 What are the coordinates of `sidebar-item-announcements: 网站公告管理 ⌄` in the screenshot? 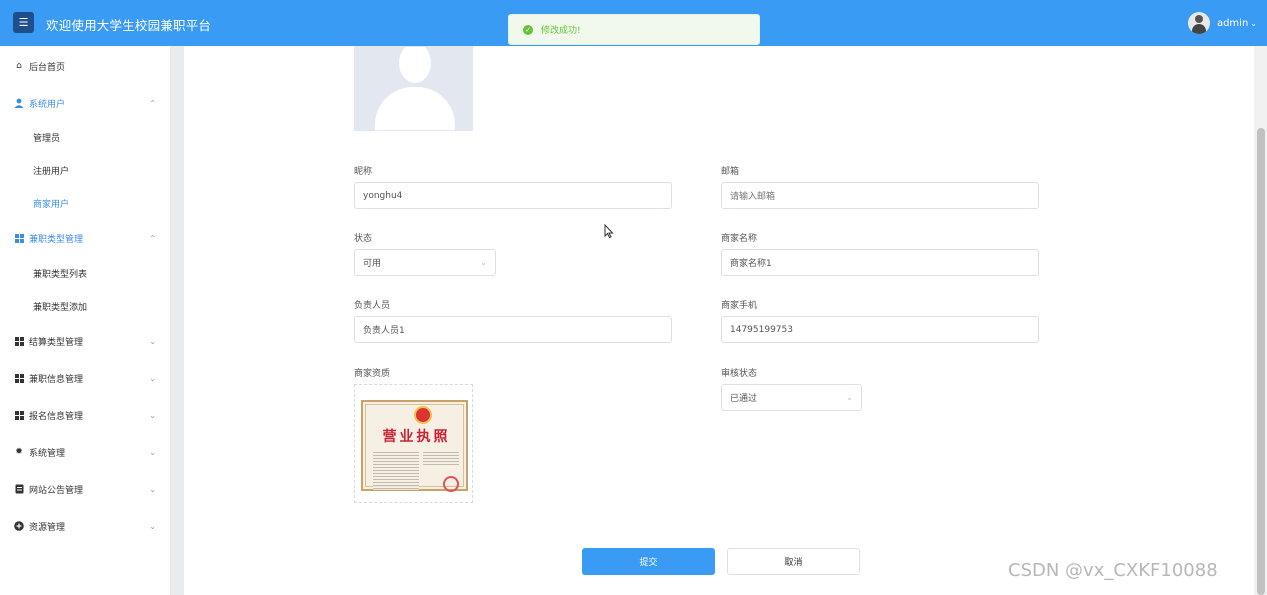 It's located at (85, 489).